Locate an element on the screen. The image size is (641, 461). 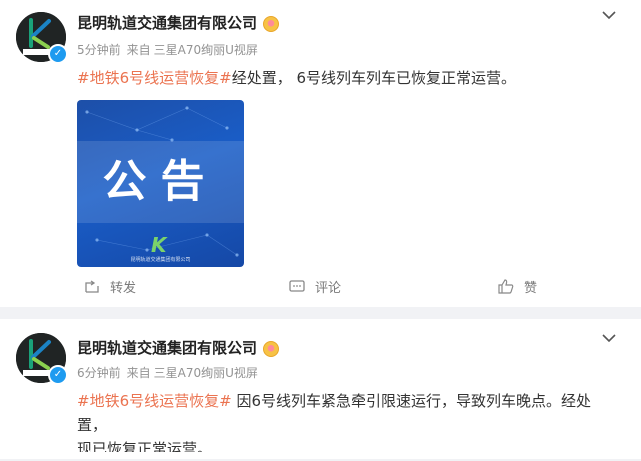
post-text: #地铁6号线运营恢复#经处置， 6号线列车列车已恢复正常运营。 is located at coordinates (344, 78).